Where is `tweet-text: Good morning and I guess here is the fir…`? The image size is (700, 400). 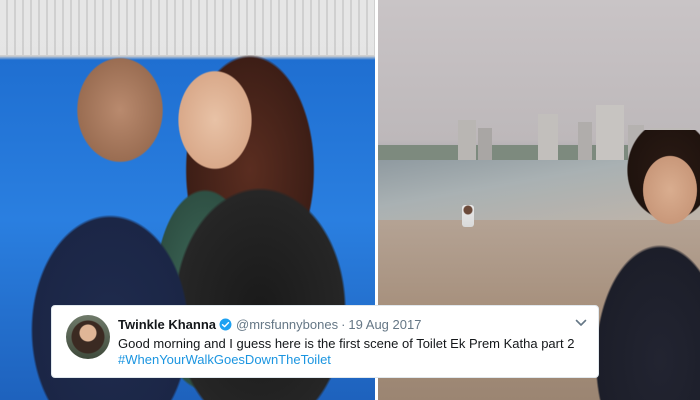 tweet-text: Good morning and I guess here is the fir… is located at coordinates (346, 343).